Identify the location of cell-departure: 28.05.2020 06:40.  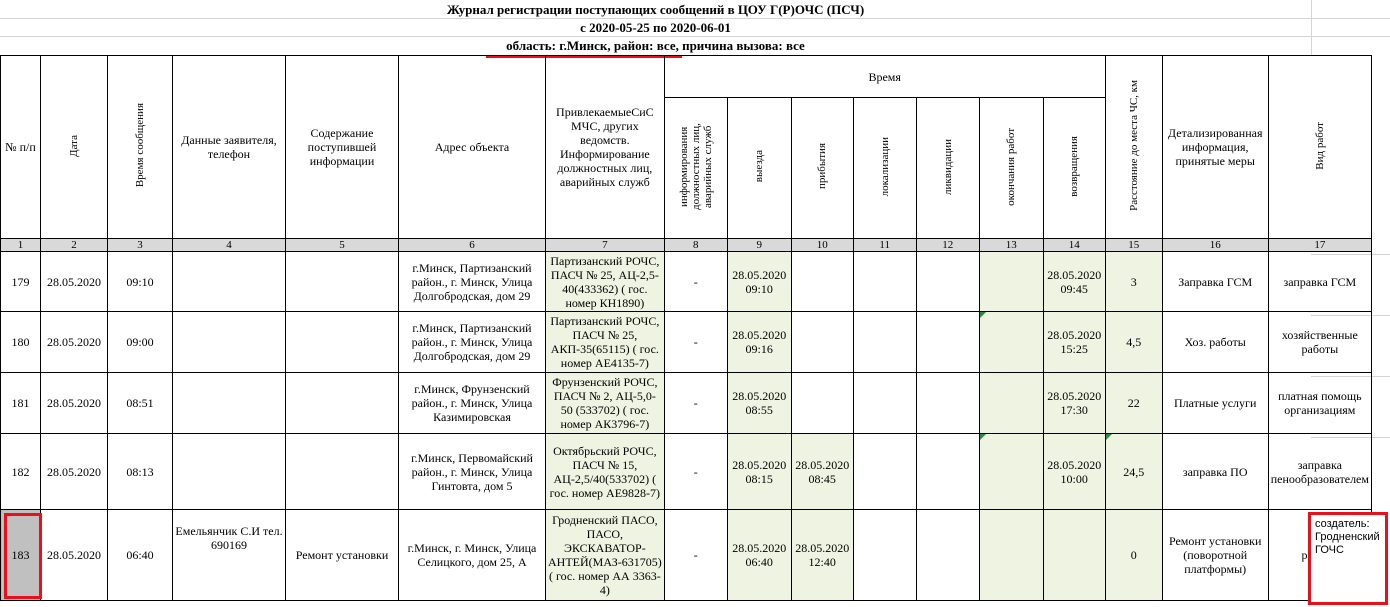
(759, 555).